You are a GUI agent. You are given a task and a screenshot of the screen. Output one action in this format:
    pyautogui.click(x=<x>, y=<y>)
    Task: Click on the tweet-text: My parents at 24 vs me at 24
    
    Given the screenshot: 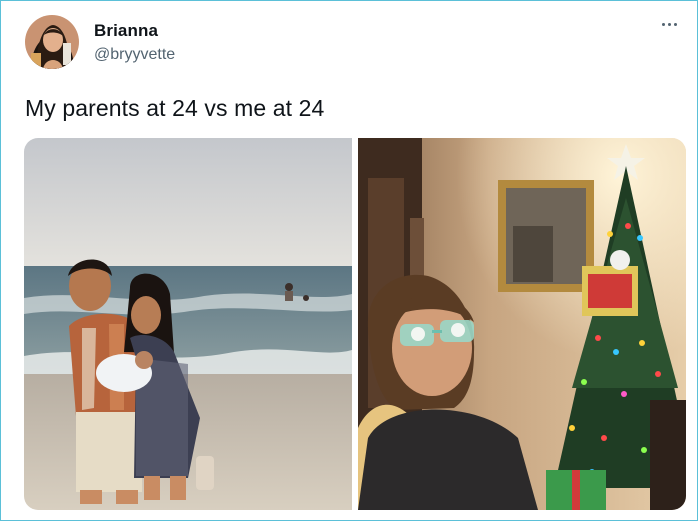 What is the action you would take?
    pyautogui.click(x=175, y=108)
    